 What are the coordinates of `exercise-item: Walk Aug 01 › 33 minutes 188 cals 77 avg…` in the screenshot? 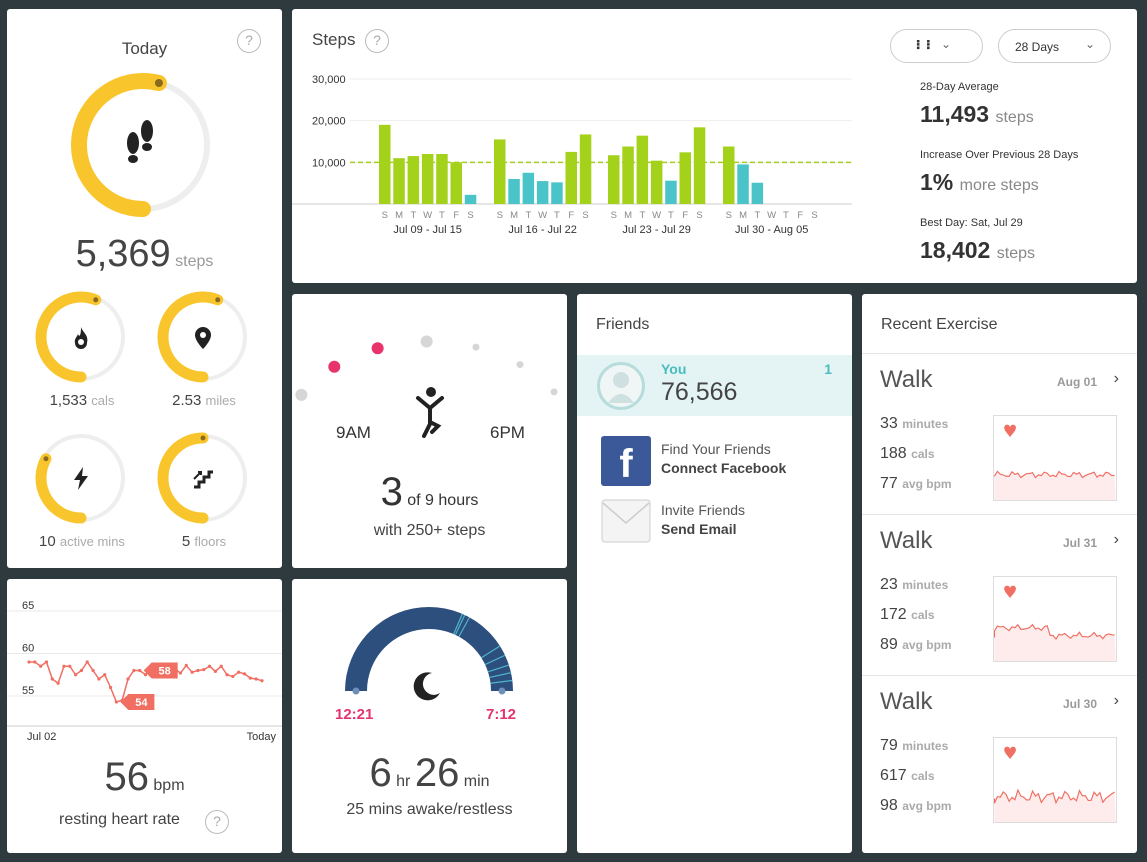 It's located at (999, 434).